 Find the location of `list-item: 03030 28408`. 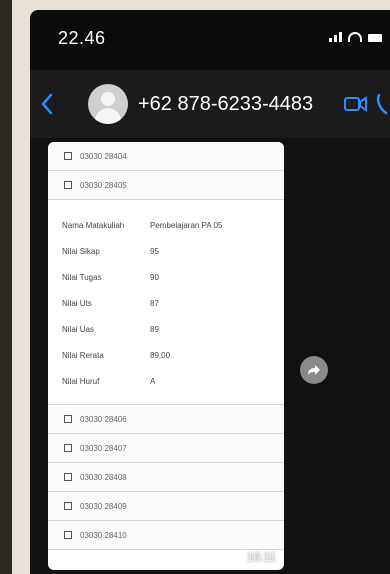

list-item: 03030 28408 is located at coordinates (166, 477).